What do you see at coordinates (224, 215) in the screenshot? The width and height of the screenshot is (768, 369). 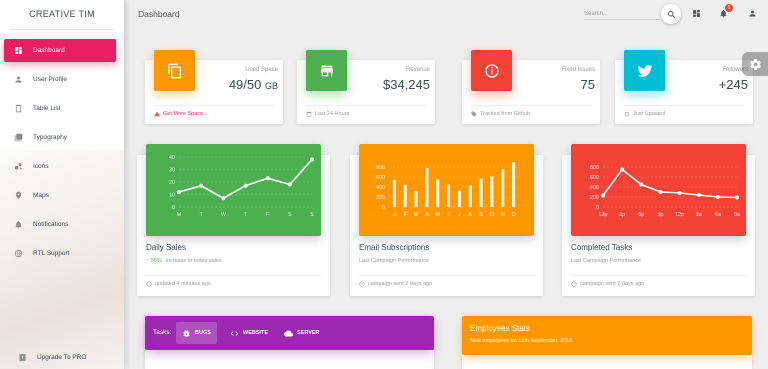 I see `x-tick-label: W` at bounding box center [224, 215].